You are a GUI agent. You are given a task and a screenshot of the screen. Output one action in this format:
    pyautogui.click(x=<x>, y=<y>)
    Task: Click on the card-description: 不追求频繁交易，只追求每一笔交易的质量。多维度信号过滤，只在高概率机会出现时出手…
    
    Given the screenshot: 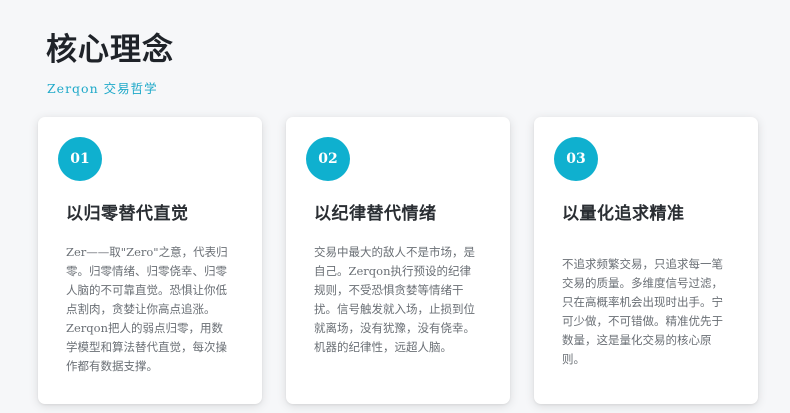 What is the action you would take?
    pyautogui.click(x=642, y=311)
    